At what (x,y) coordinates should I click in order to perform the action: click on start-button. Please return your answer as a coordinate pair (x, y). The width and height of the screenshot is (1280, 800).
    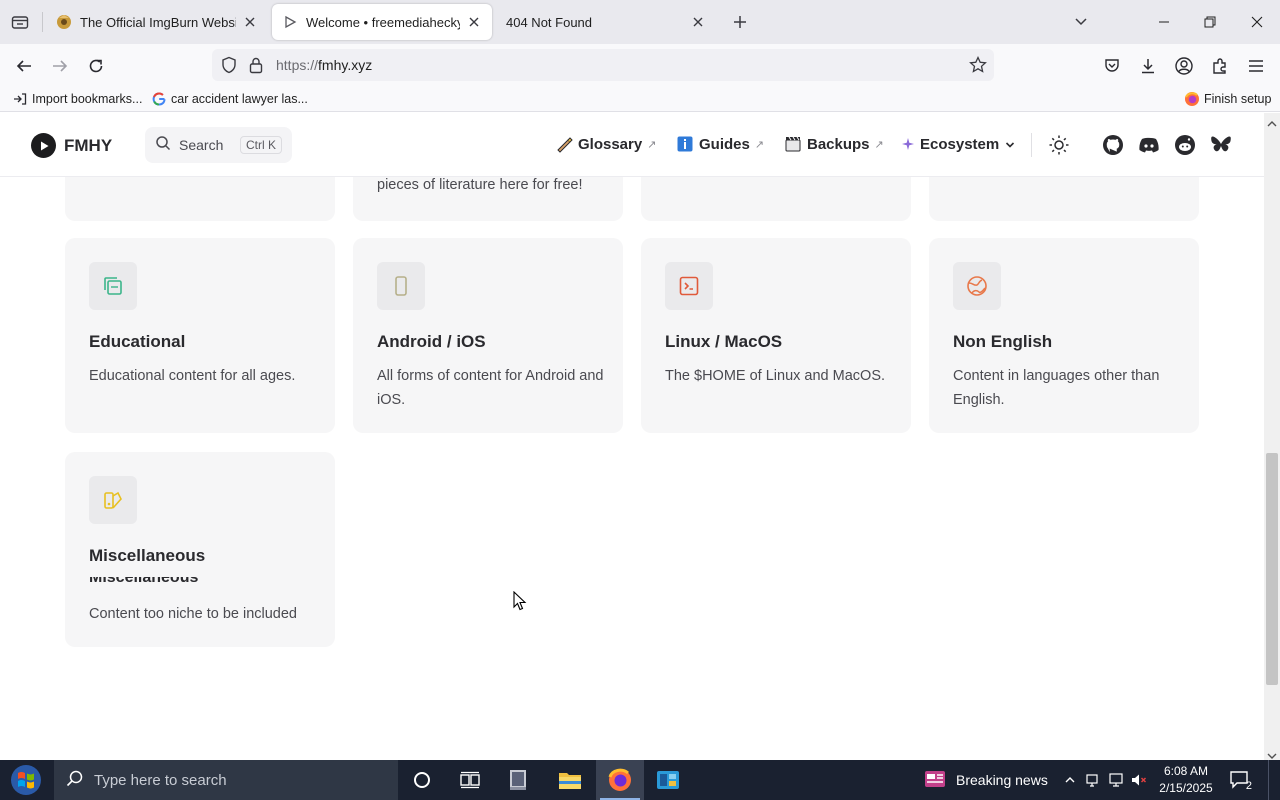
    Looking at the image, I should click on (26, 780).